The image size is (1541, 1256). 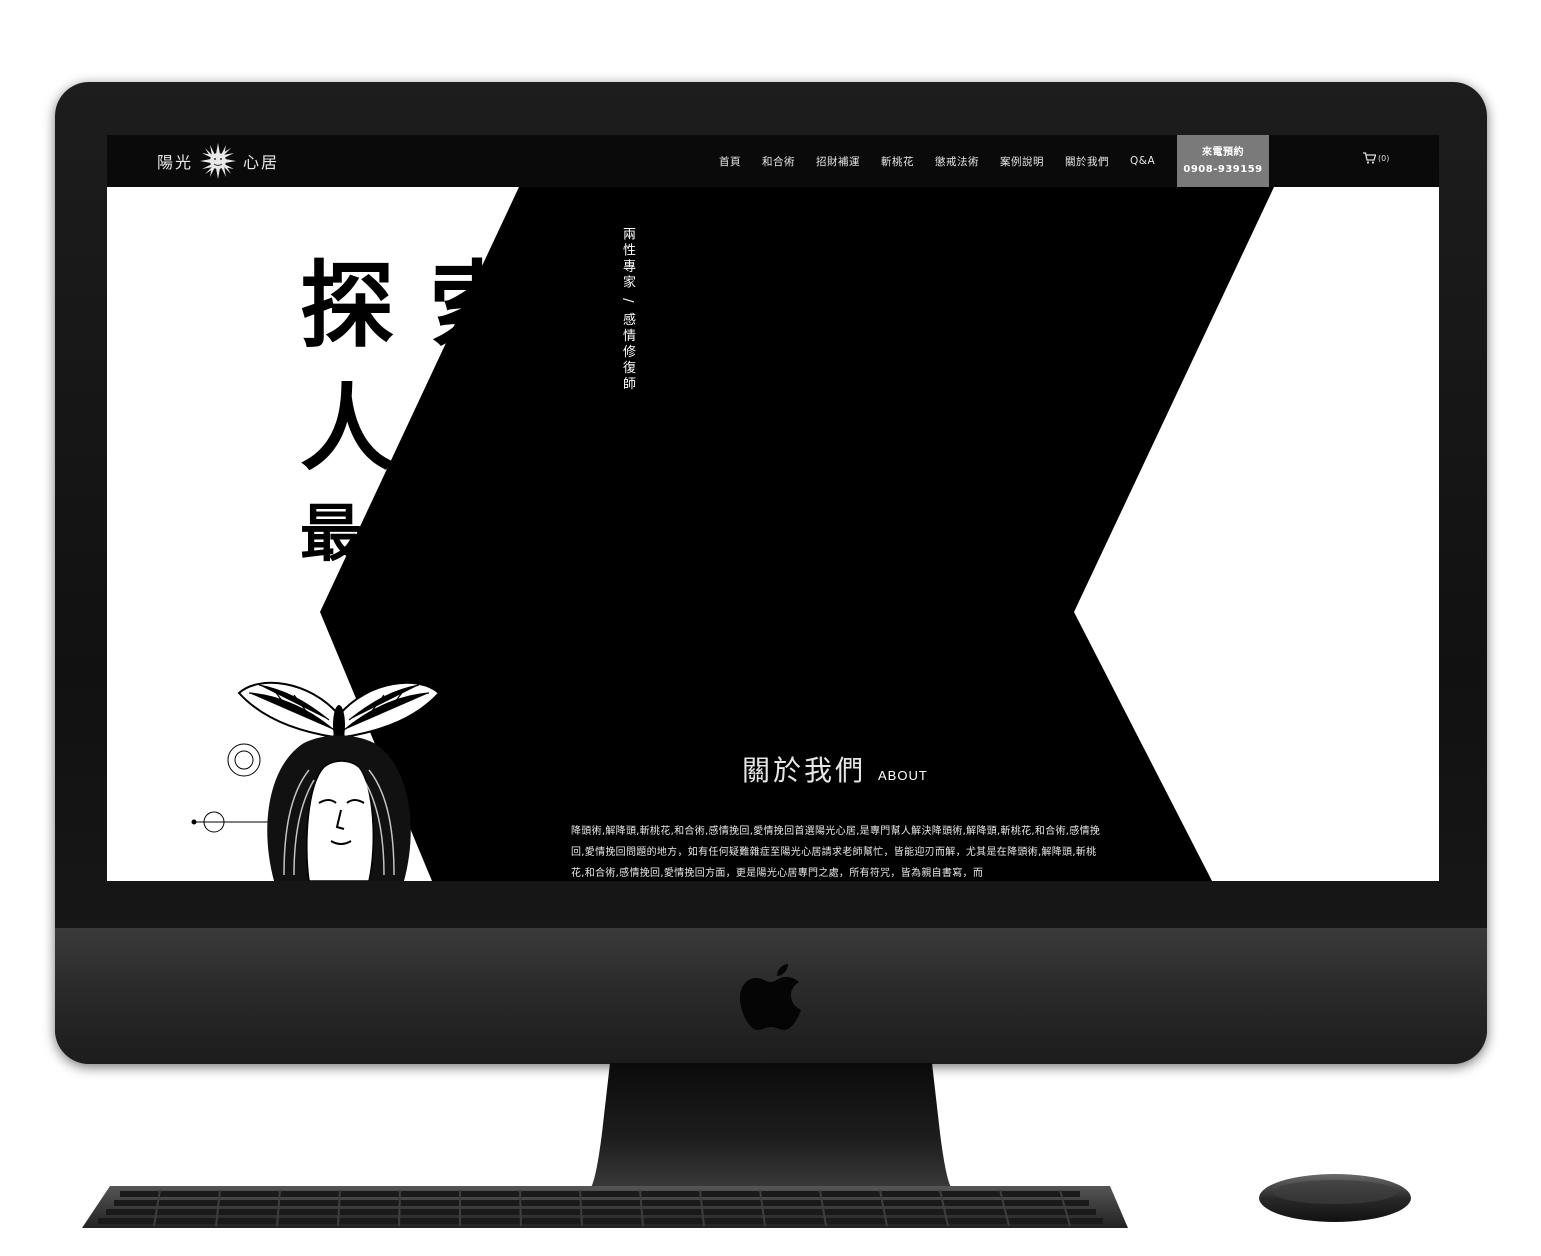 What do you see at coordinates (770, 997) in the screenshot?
I see `apple-logo-icon` at bounding box center [770, 997].